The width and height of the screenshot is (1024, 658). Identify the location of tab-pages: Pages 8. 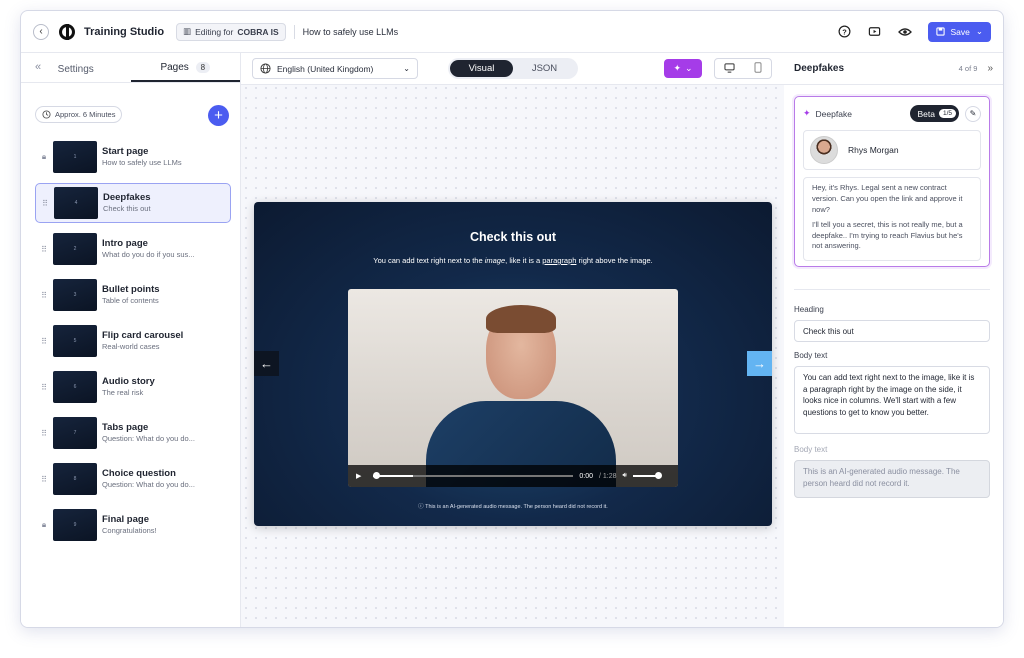
(185, 72).